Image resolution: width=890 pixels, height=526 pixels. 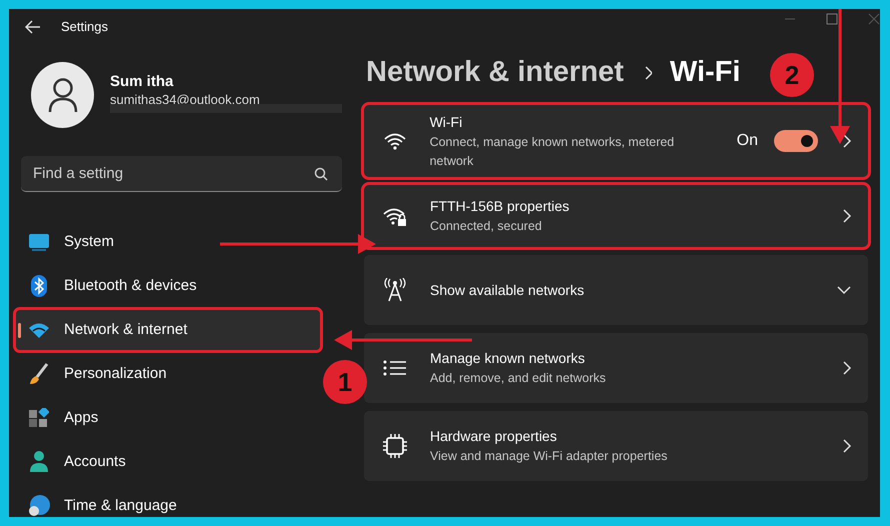 What do you see at coordinates (395, 446) in the screenshot?
I see `chip-icon` at bounding box center [395, 446].